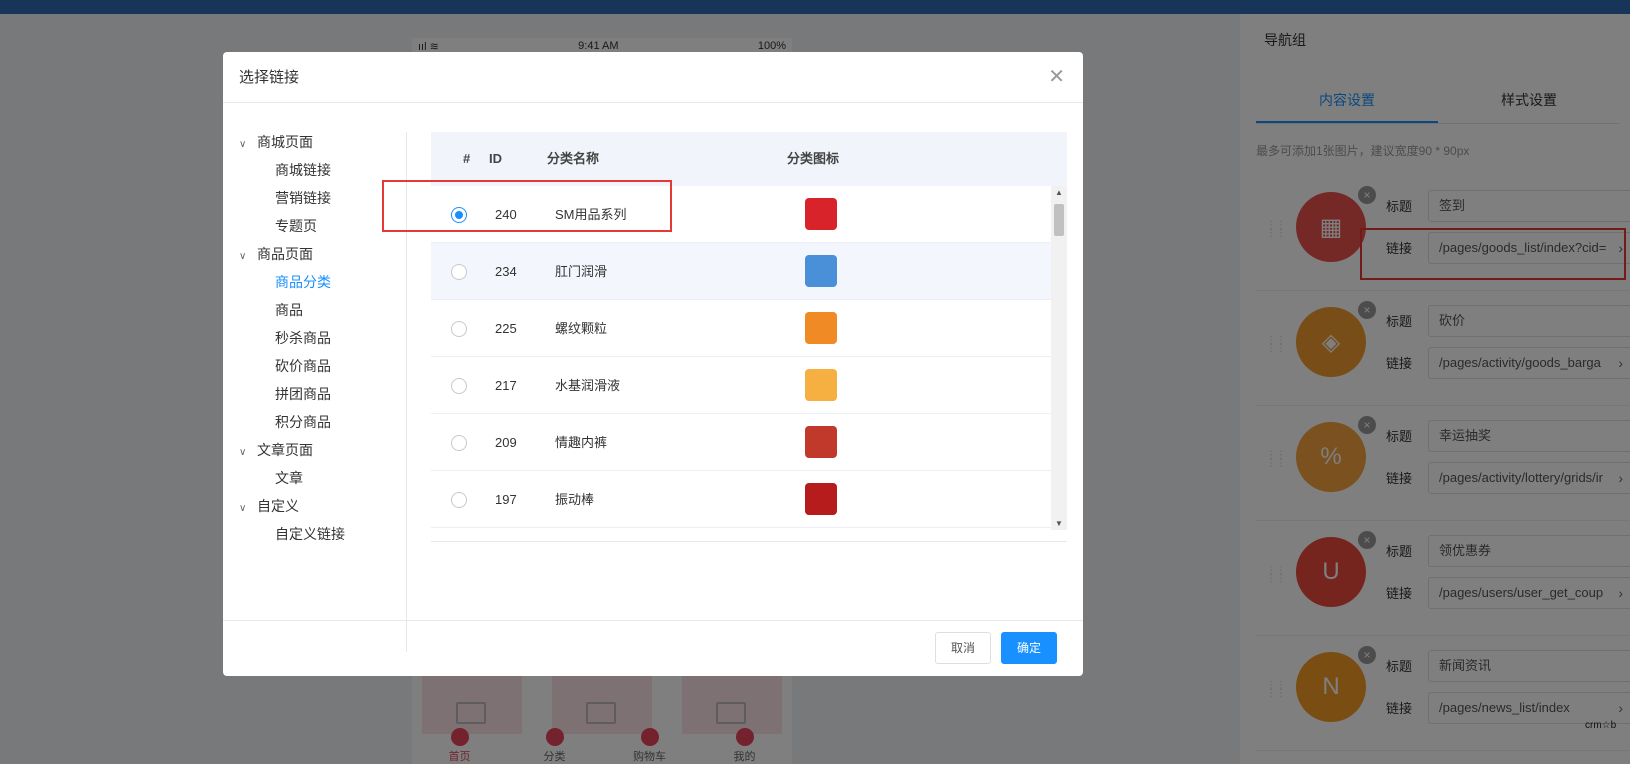  I want to click on tree-group: ∨ 文章页面, so click(276, 450).